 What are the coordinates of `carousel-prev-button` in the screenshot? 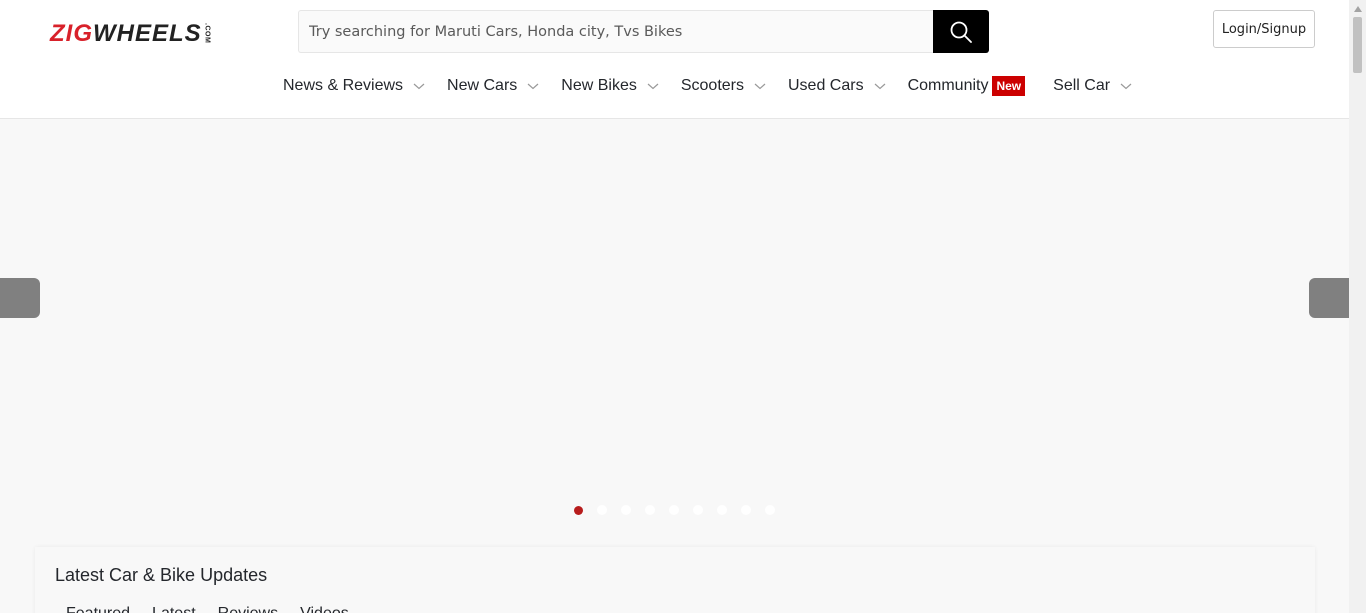 It's located at (20, 298).